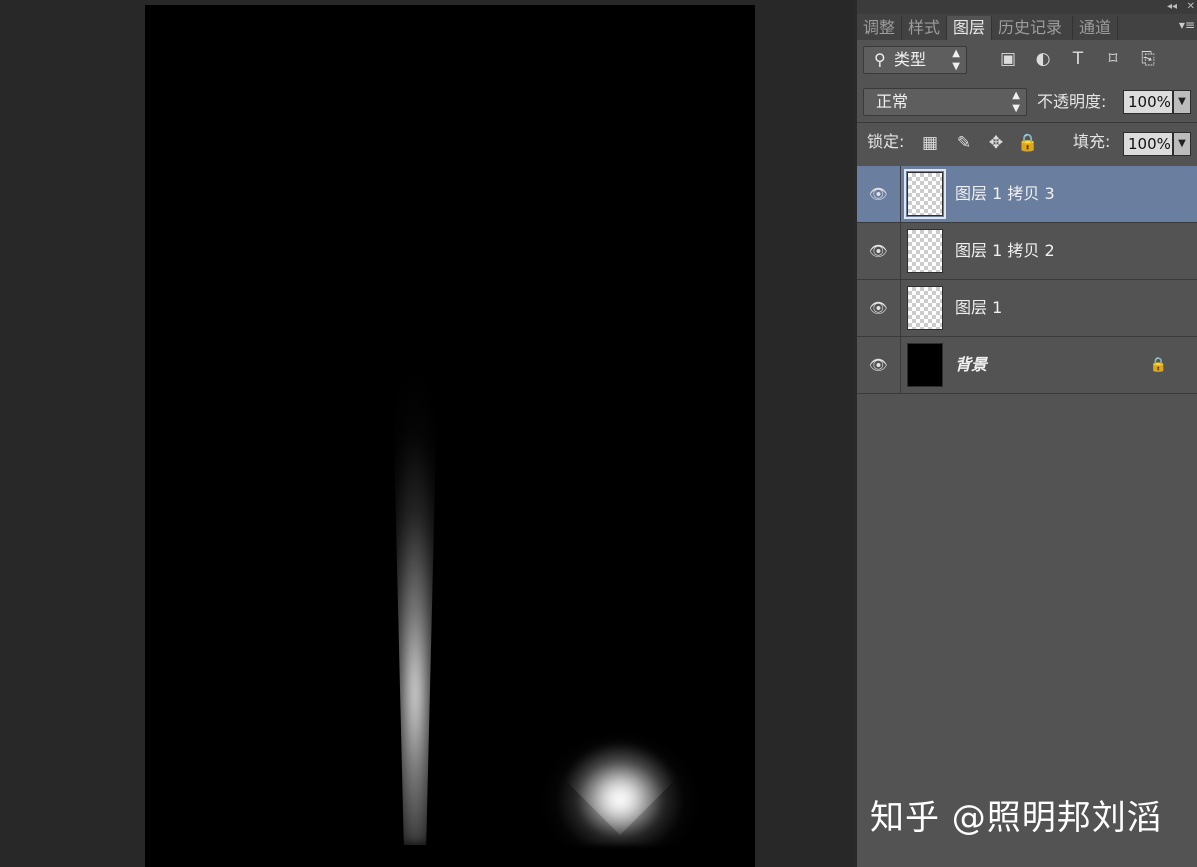 Image resolution: width=1197 pixels, height=867 pixels. What do you see at coordinates (1187, 25) in the screenshot?
I see `panel-menu-icon: ▾≡` at bounding box center [1187, 25].